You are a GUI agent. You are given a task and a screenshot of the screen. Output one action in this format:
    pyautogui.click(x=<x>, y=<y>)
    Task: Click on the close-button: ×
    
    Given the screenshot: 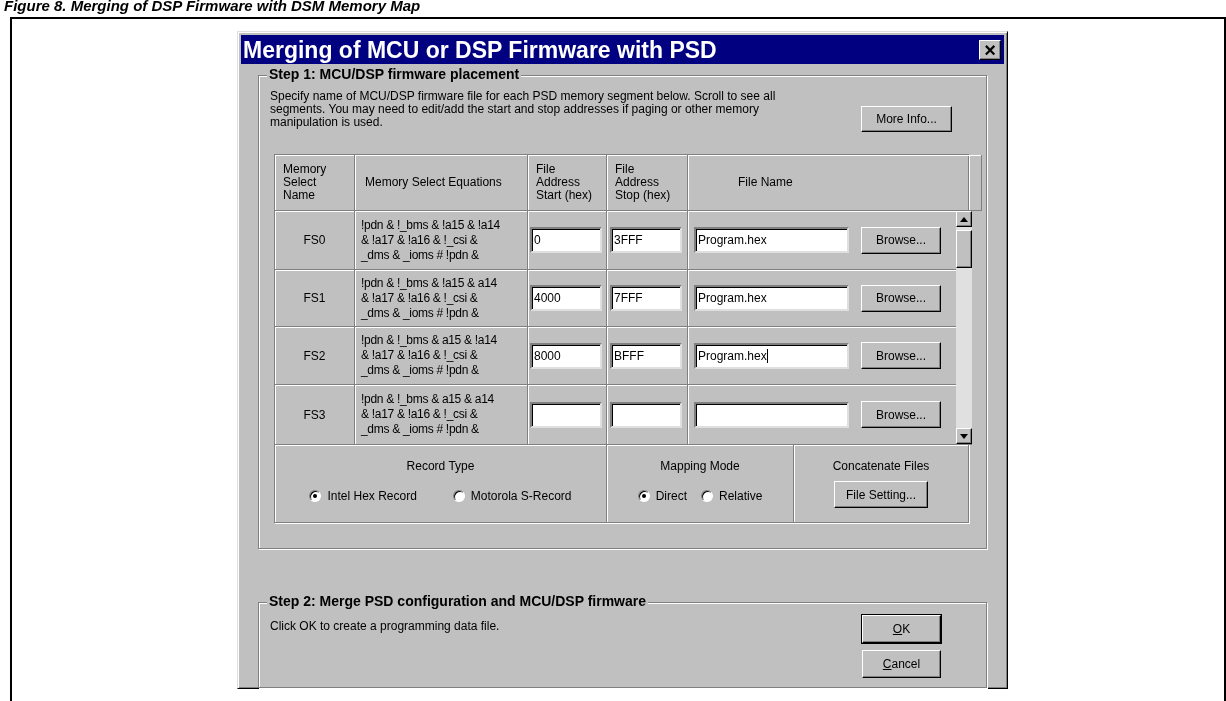 What is the action you would take?
    pyautogui.click(x=990, y=49)
    